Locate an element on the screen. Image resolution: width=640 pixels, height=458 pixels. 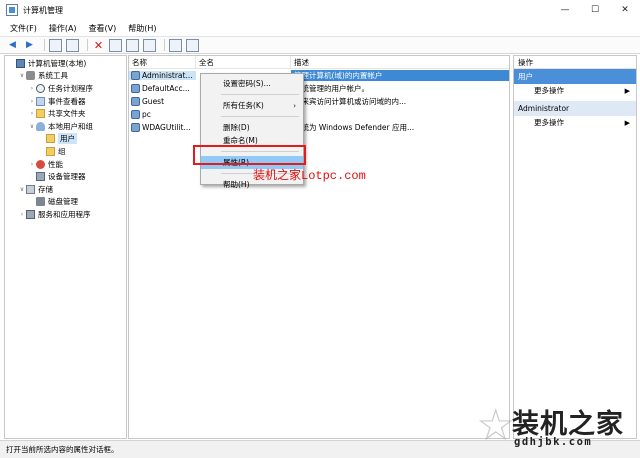
menu-item-label: 删除(D) is located at coordinates (236, 127).